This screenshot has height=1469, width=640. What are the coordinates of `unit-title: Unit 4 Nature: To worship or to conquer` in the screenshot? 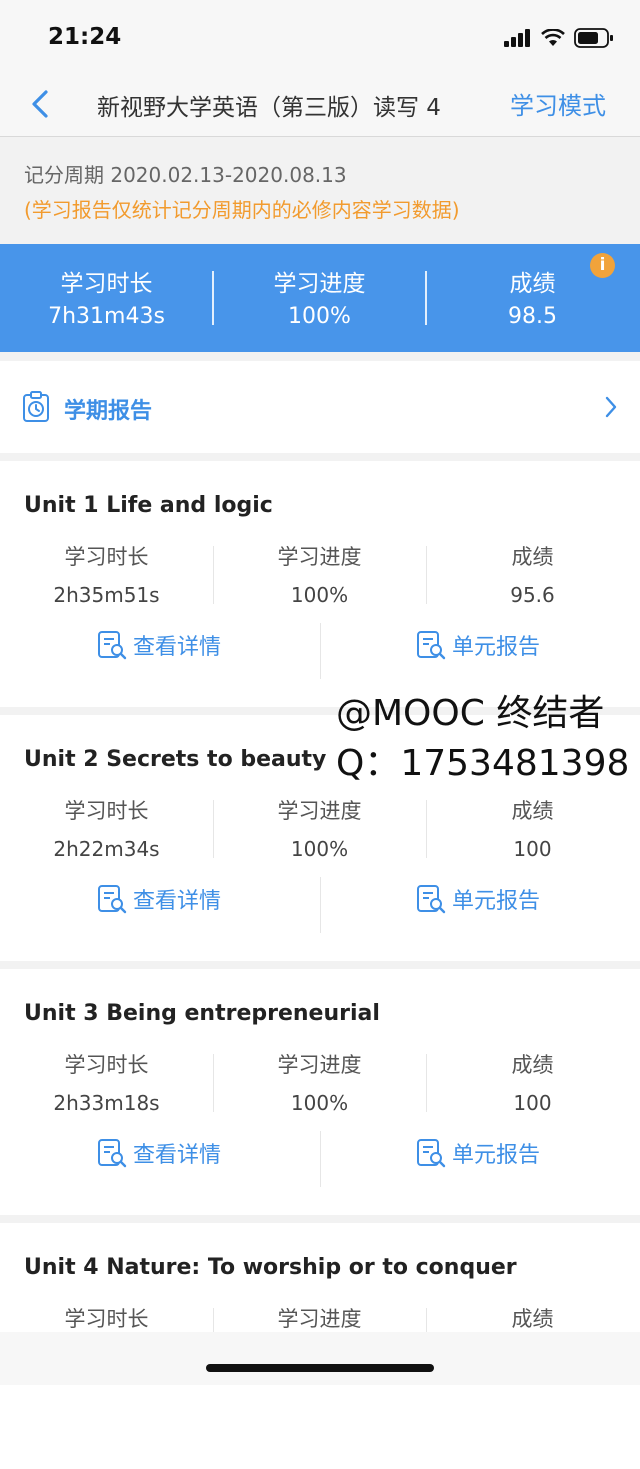 It's located at (270, 1267).